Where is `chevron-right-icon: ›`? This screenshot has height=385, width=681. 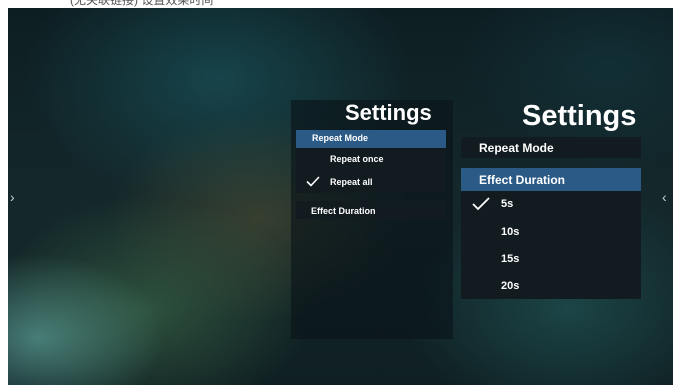
chevron-right-icon: › is located at coordinates (12, 197).